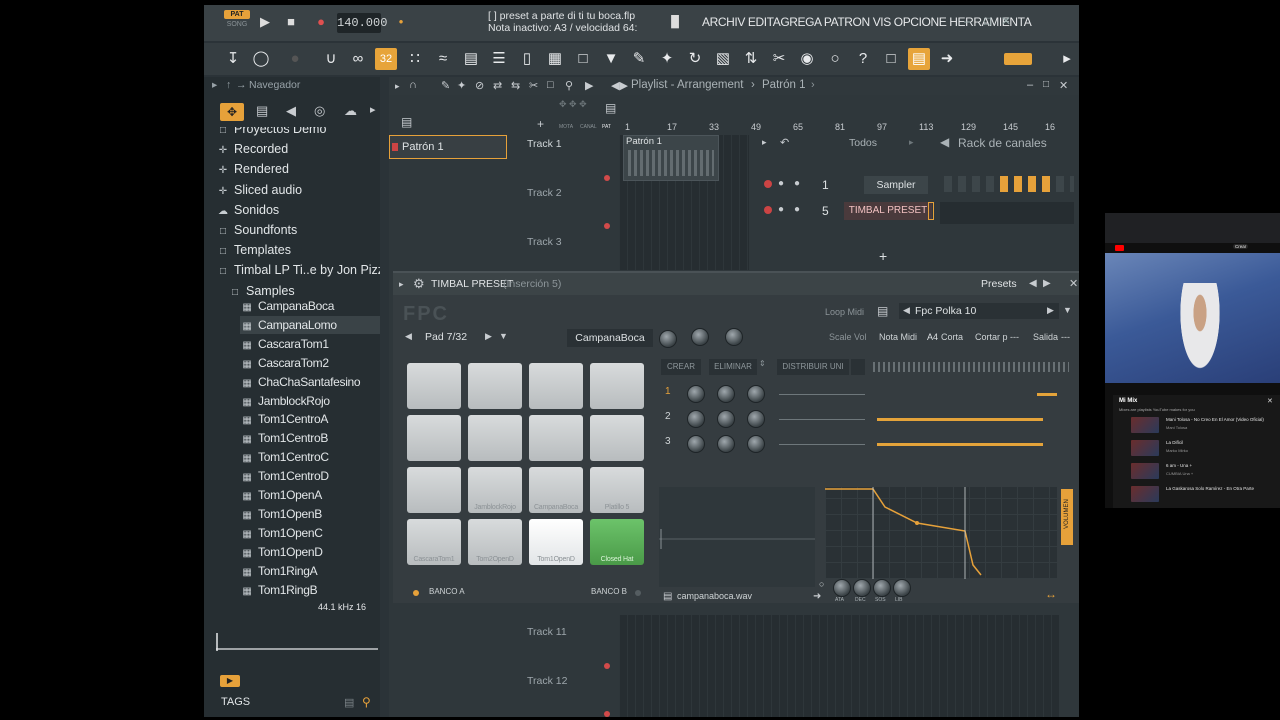  Describe the element at coordinates (1200, 473) in the screenshot. I see `yt-playlist-item: 6 am - Una + CUMBIA Una +` at that location.